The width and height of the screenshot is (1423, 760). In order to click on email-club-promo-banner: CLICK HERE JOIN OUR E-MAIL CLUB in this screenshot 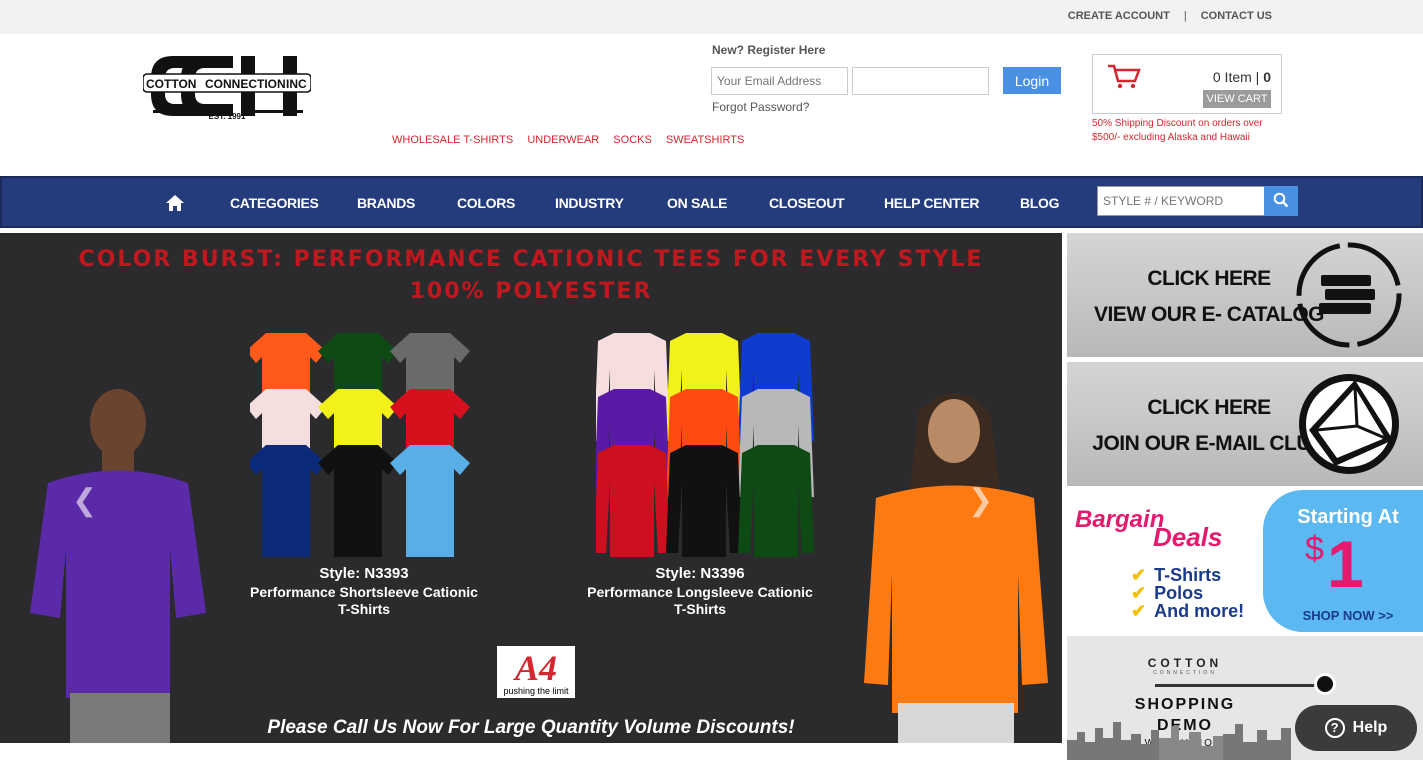, I will do `click(1245, 424)`.